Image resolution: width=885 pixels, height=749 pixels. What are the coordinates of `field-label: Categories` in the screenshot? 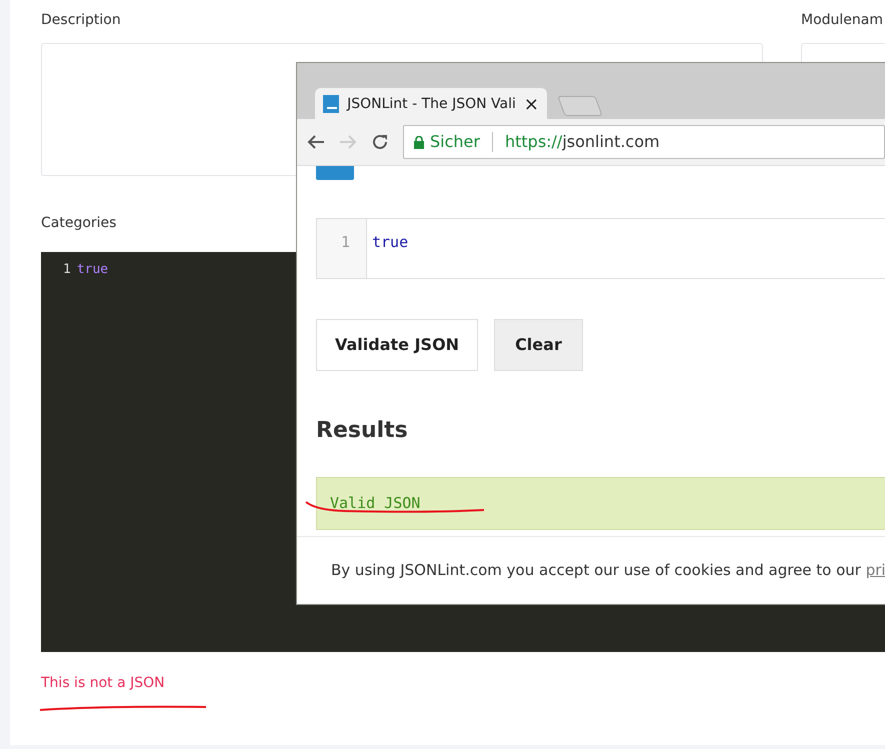 It's located at (78, 223).